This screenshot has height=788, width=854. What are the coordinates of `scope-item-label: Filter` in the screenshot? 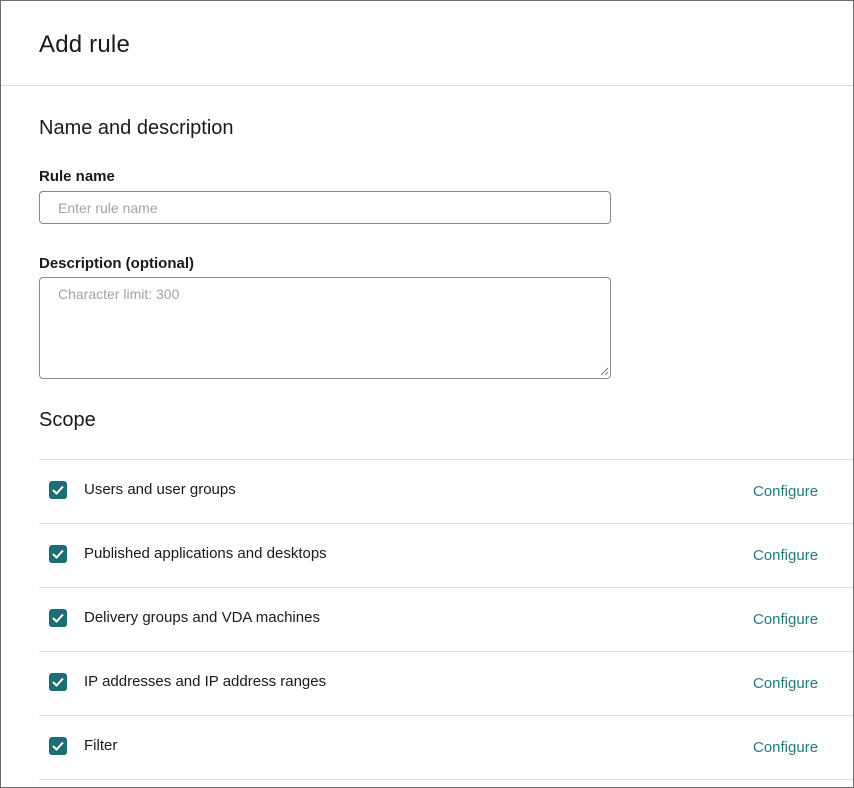 It's located at (101, 745).